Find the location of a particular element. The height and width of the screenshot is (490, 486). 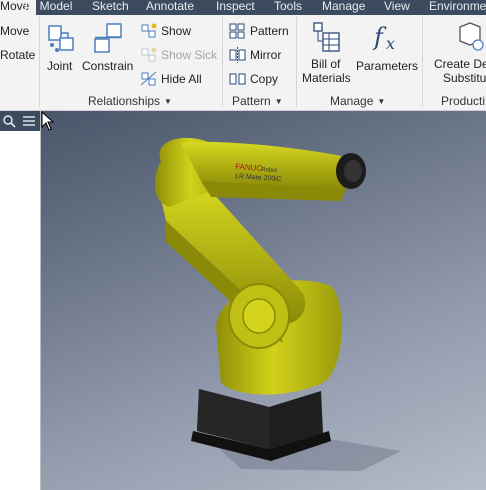

robot-wrist-flange is located at coordinates (353, 171).